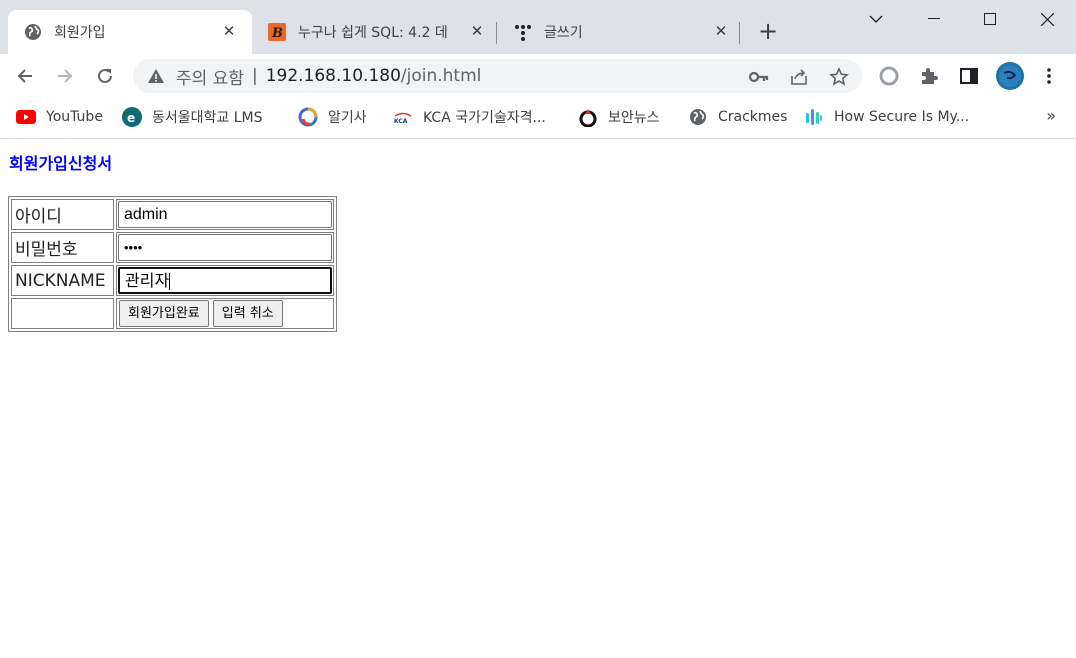 This screenshot has width=1076, height=658. I want to click on arrow-left-icon, so click(24, 76).